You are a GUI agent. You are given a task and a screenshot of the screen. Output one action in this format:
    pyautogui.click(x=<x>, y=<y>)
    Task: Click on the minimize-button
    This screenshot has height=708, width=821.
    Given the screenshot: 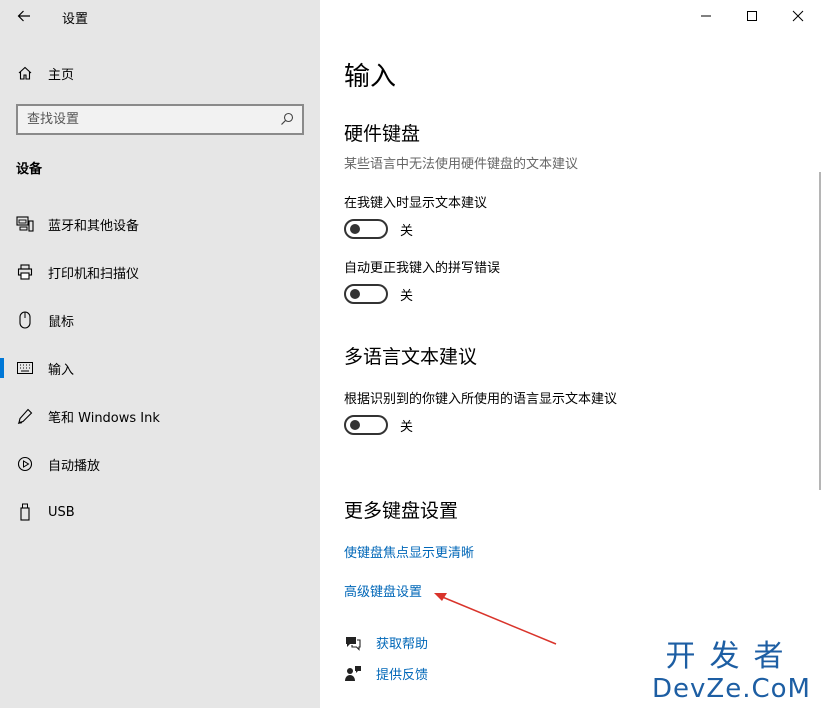 What is the action you would take?
    pyautogui.click(x=706, y=16)
    